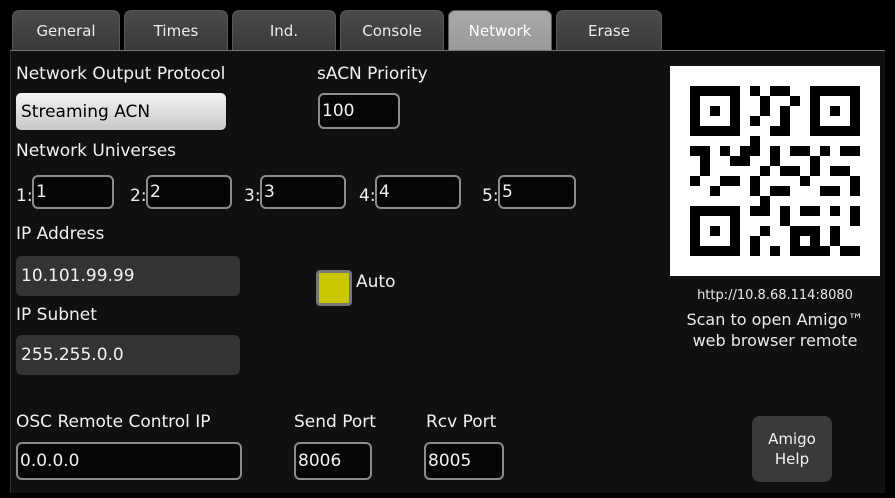 This screenshot has width=895, height=498. Describe the element at coordinates (609, 30) in the screenshot. I see `tab-erase: Erase` at that location.